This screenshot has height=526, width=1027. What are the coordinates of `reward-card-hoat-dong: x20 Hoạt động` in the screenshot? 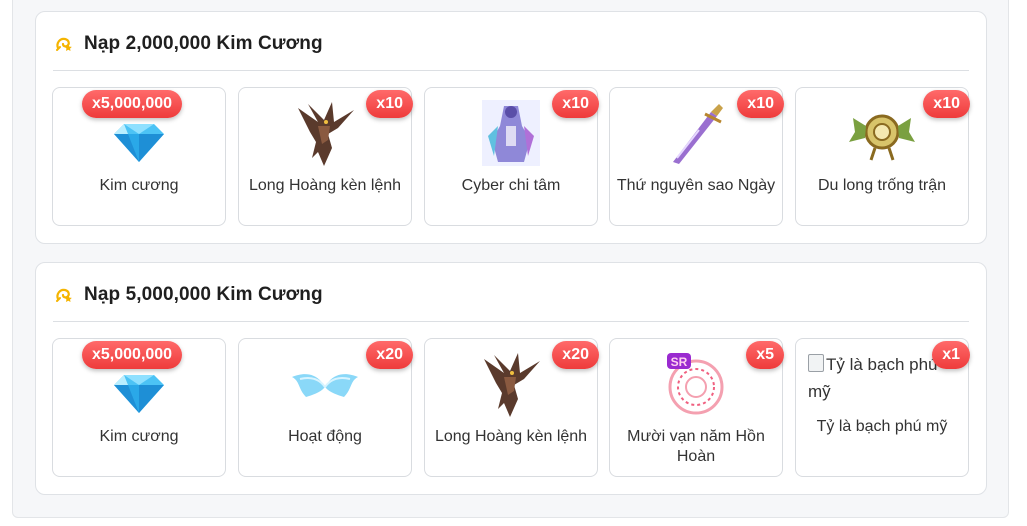 It's located at (325, 407).